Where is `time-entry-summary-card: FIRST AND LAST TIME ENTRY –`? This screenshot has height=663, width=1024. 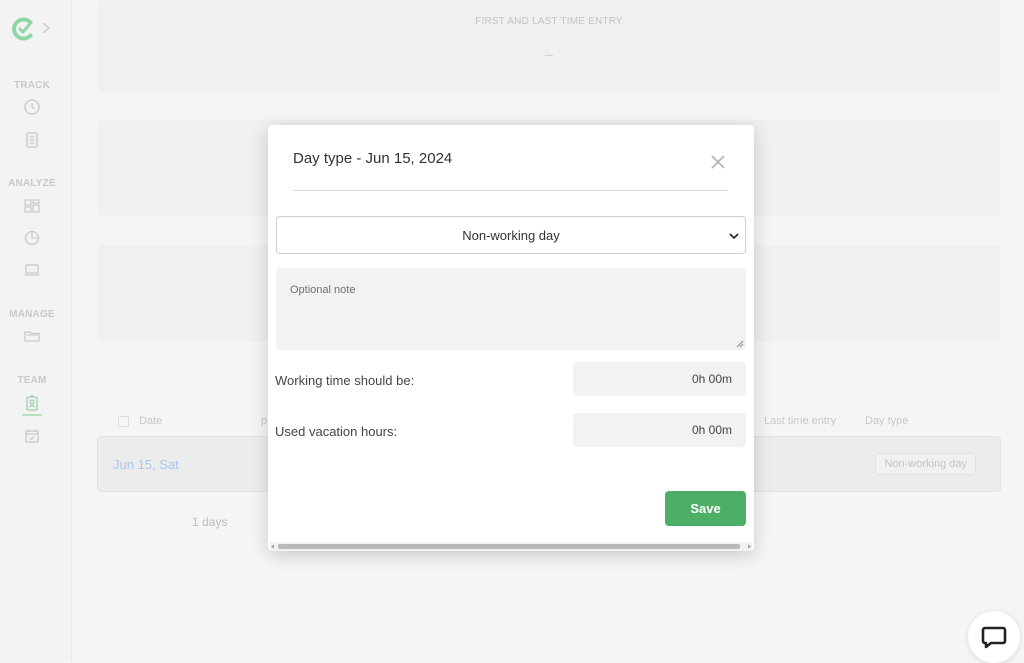
time-entry-summary-card: FIRST AND LAST TIME ENTRY – is located at coordinates (549, 46).